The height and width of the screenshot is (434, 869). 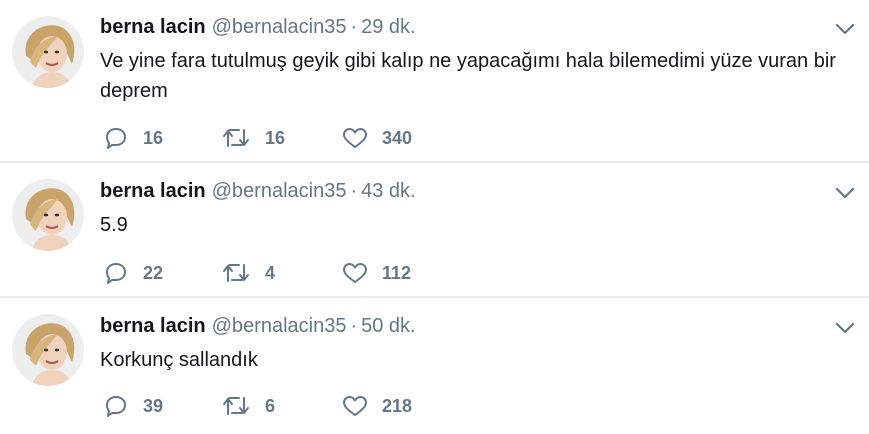 I want to click on like-button: 340, so click(x=377, y=138).